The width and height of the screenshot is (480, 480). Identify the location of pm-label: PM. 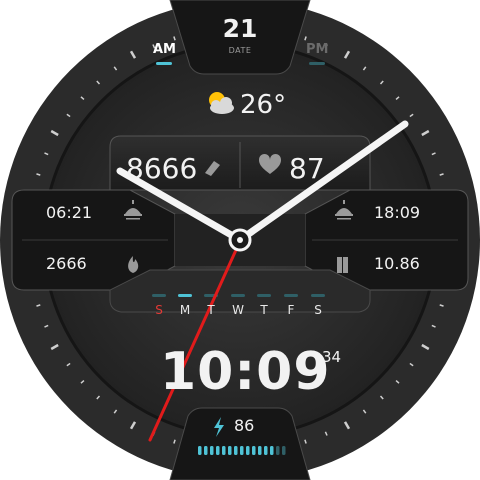
(317, 49).